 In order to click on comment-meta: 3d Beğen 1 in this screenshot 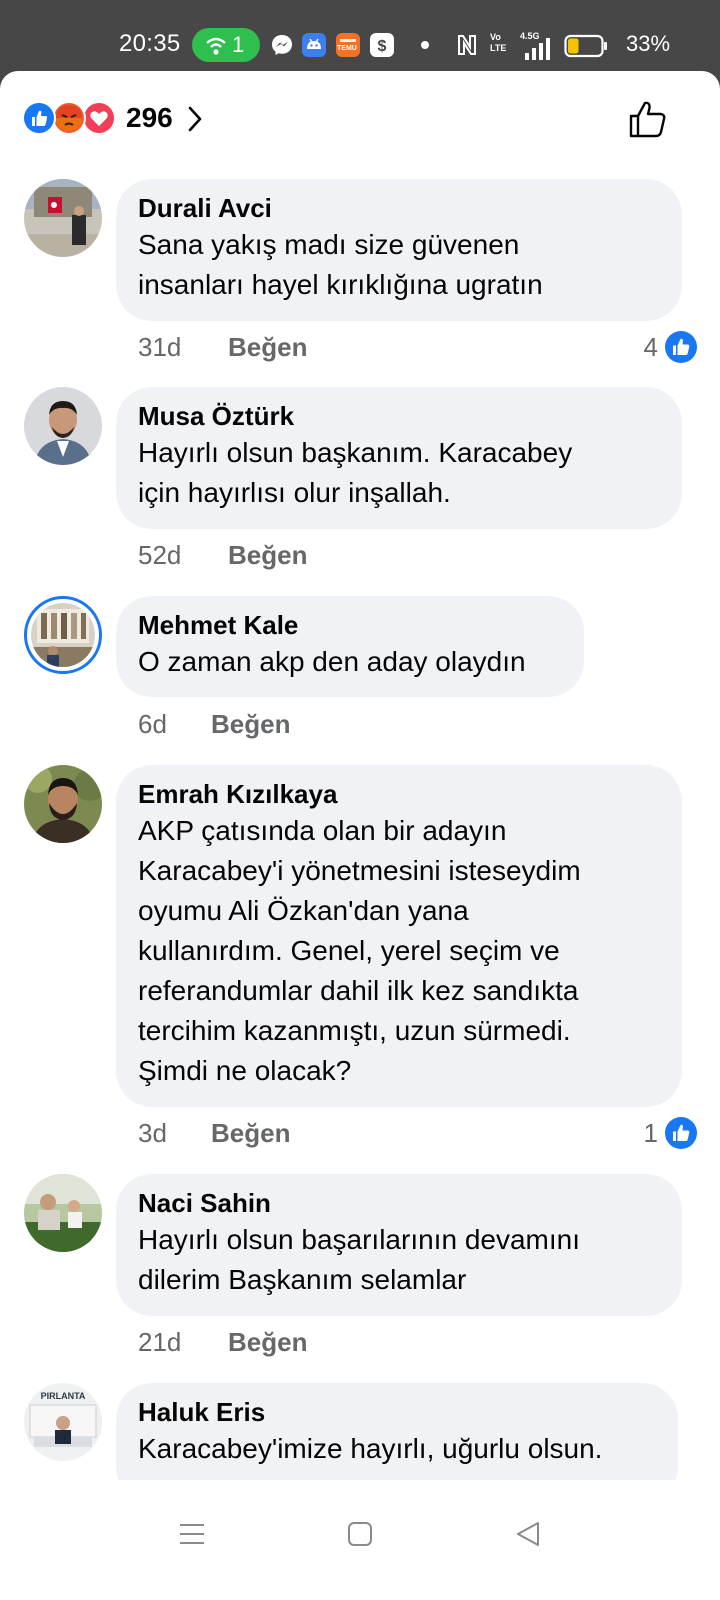, I will do `click(418, 1135)`.